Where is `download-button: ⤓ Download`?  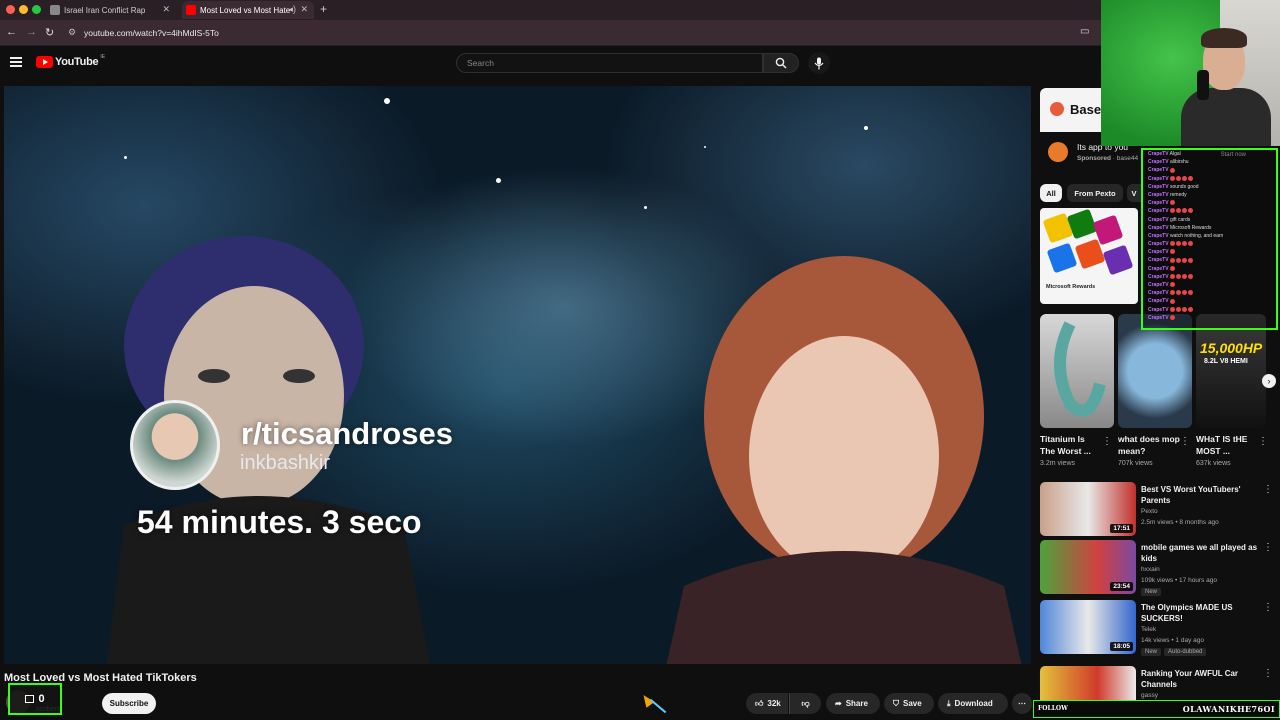 download-button: ⤓ Download is located at coordinates (973, 703).